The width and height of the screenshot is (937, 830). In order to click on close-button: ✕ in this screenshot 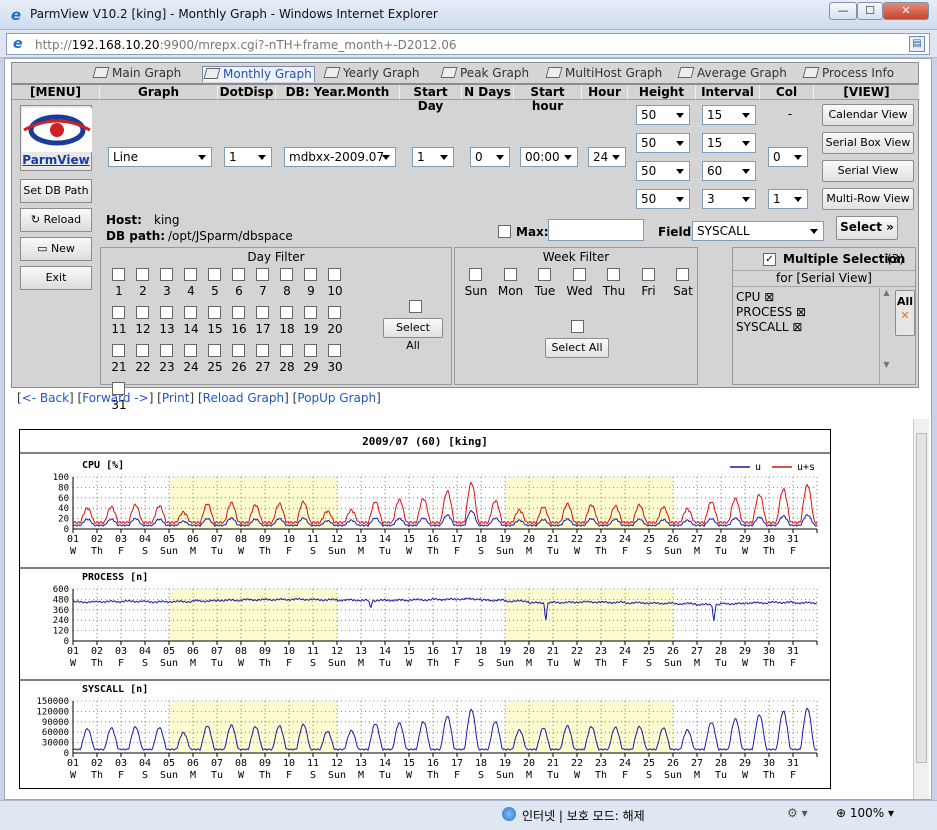, I will do `click(906, 11)`.